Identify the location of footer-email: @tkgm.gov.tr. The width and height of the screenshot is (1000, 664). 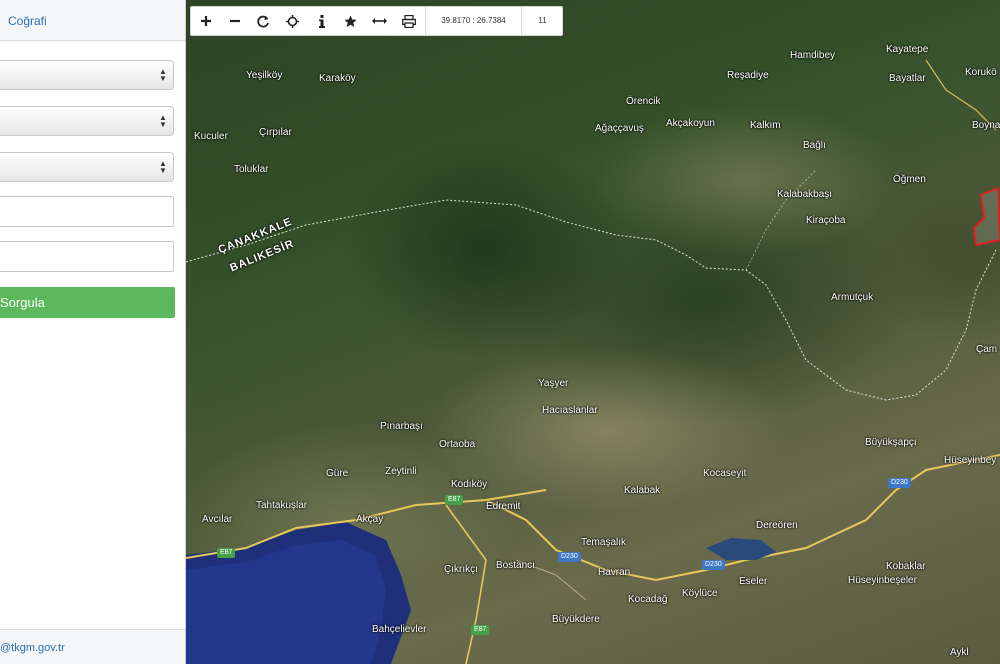
(32, 648).